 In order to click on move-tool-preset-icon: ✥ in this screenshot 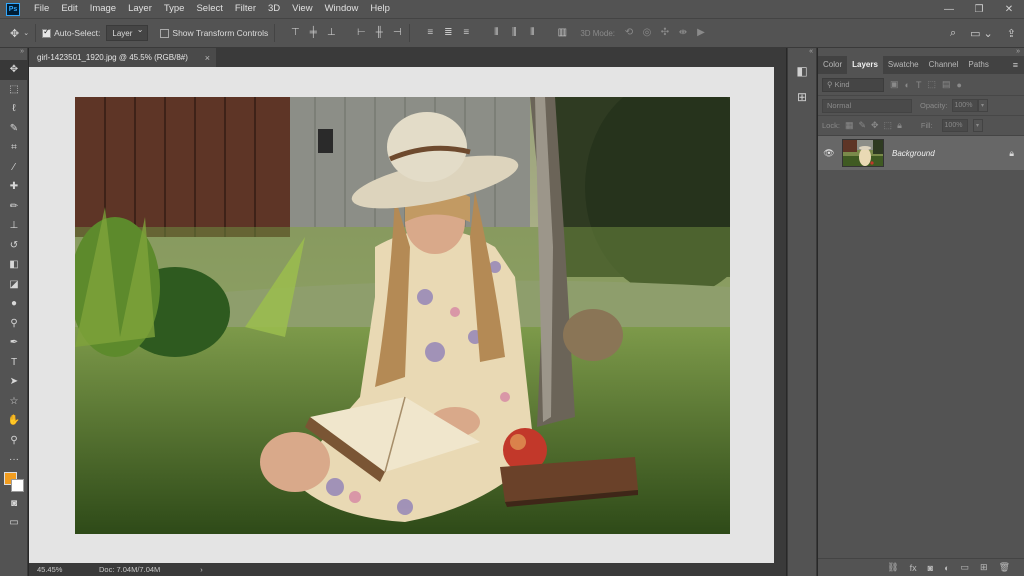, I will do `click(14, 33)`.